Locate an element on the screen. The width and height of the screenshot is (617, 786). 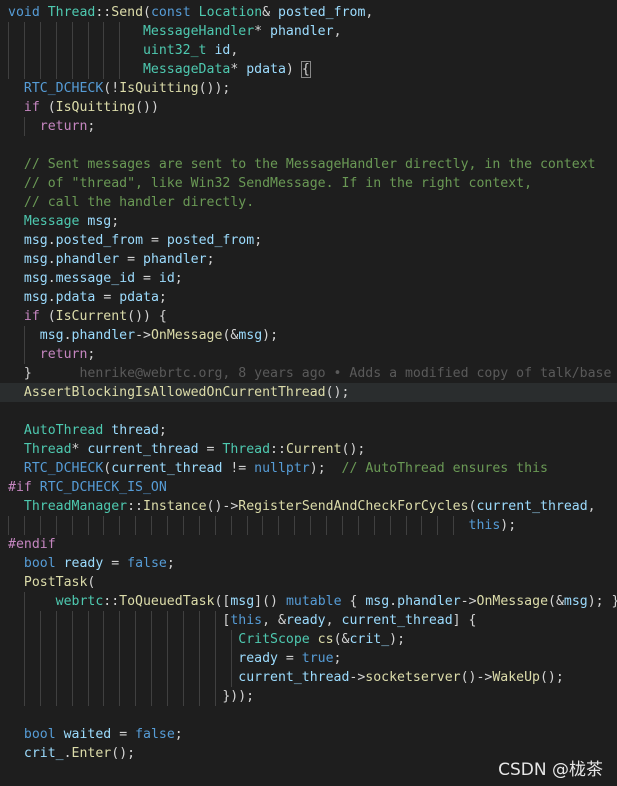
code-token: nullptr is located at coordinates (282, 468).